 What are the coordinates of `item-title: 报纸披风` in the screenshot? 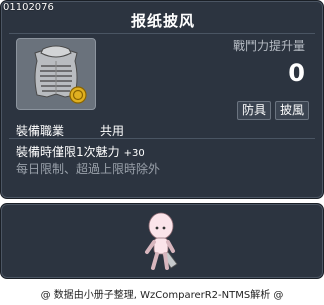 It's located at (162, 21).